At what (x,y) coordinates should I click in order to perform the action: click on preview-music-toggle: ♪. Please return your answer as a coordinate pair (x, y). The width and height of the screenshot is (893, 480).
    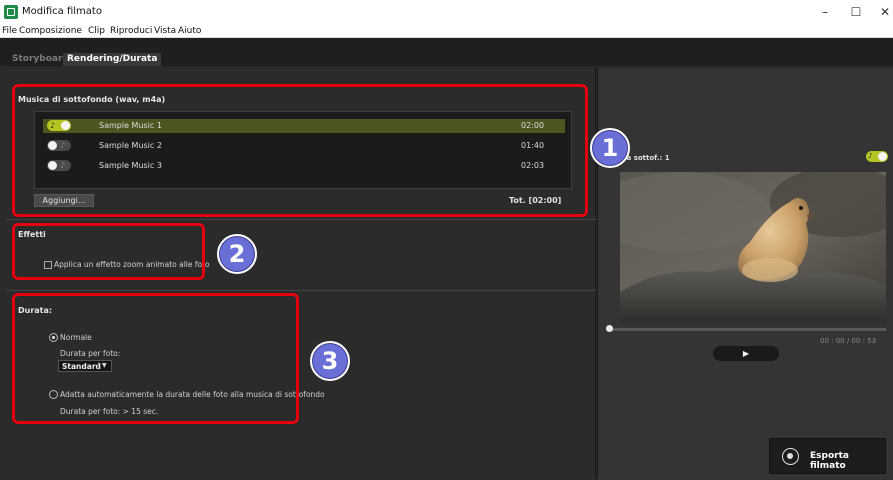
    Looking at the image, I should click on (877, 156).